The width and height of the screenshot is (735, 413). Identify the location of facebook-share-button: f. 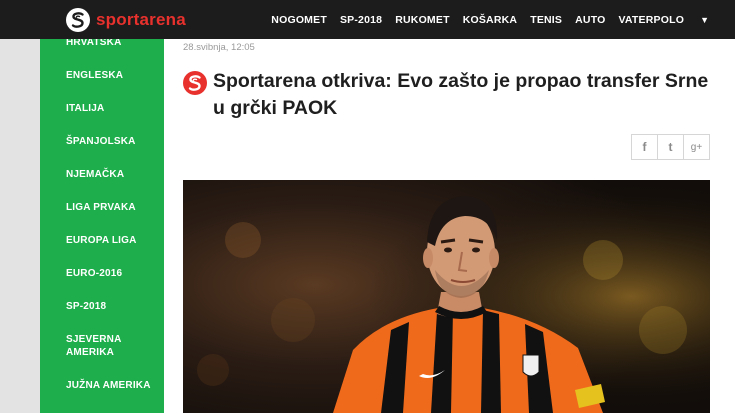
(644, 147).